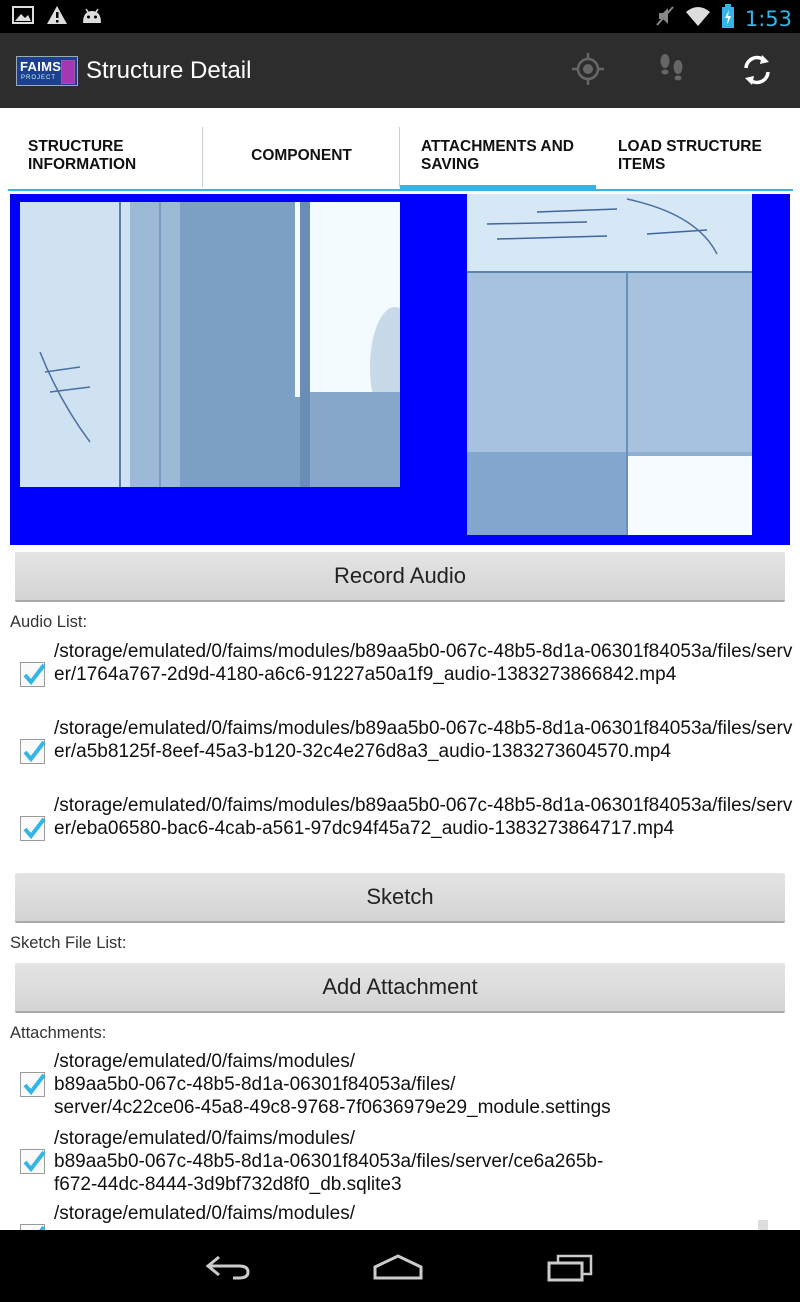 This screenshot has width=800, height=1302. I want to click on battery-charging-icon, so click(728, 18).